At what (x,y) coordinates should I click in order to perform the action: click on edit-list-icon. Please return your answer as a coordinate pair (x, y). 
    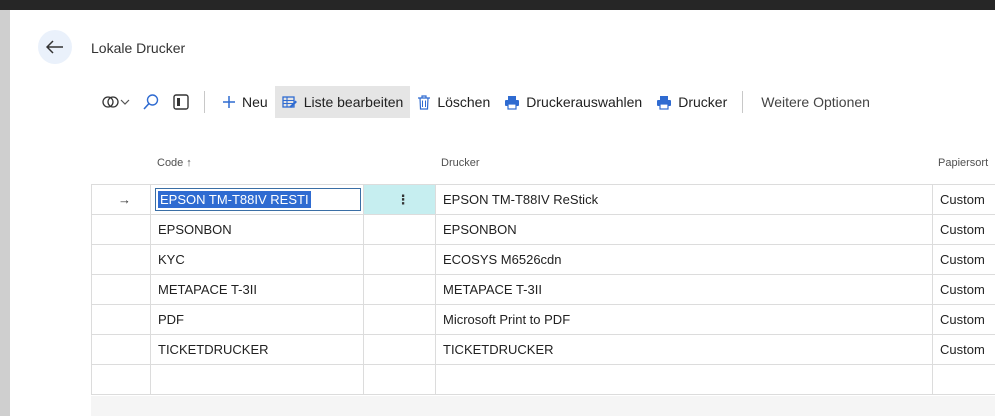
    Looking at the image, I should click on (289, 102).